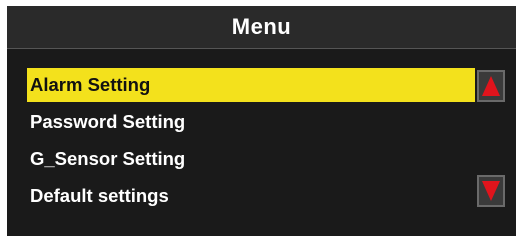  What do you see at coordinates (251, 85) in the screenshot?
I see `menu-item-alarm-setting: Alarm Setting` at bounding box center [251, 85].